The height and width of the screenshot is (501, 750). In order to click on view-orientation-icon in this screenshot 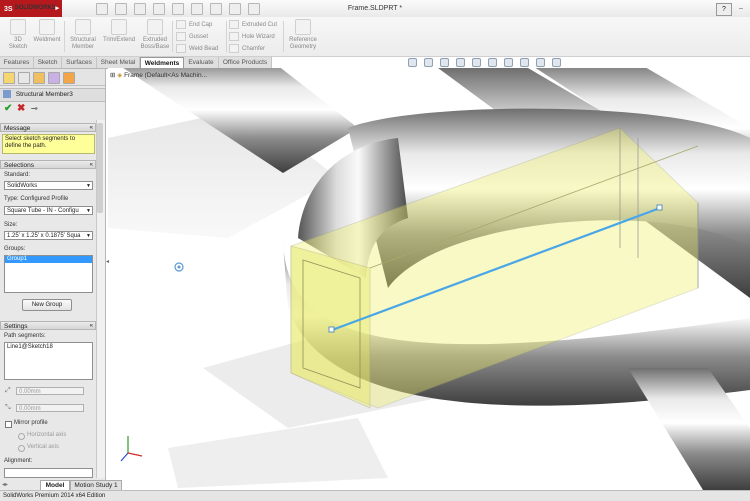, I will do `click(476, 62)`.